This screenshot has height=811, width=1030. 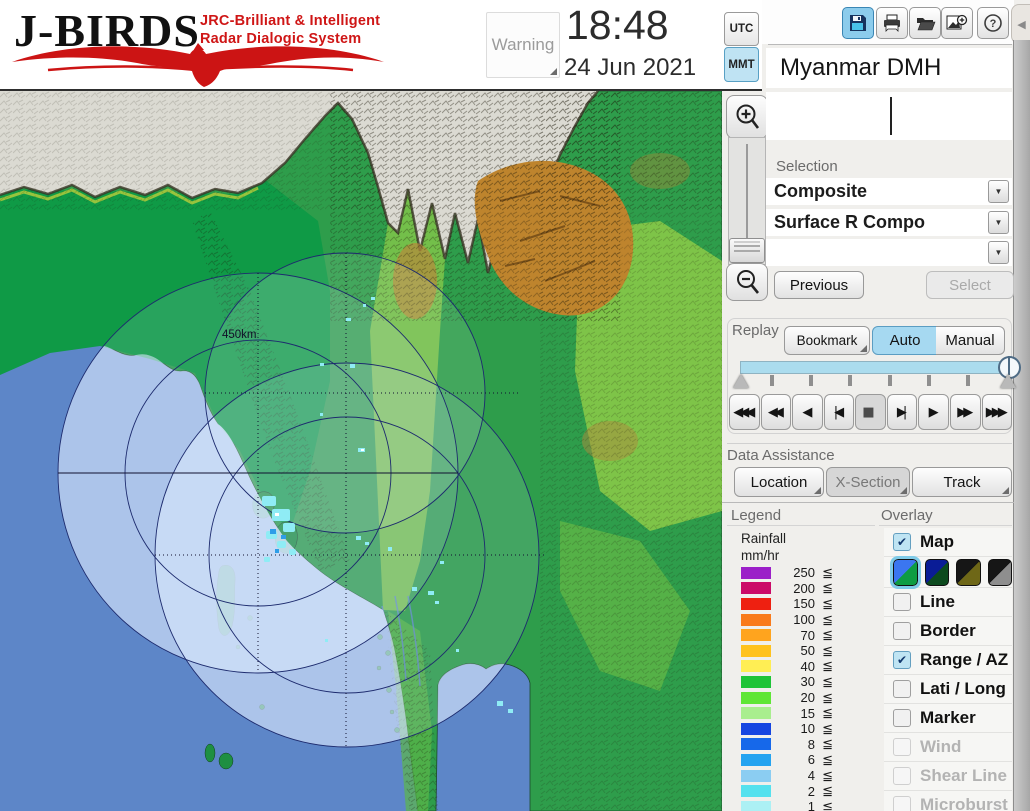 I want to click on save-button, so click(x=858, y=23).